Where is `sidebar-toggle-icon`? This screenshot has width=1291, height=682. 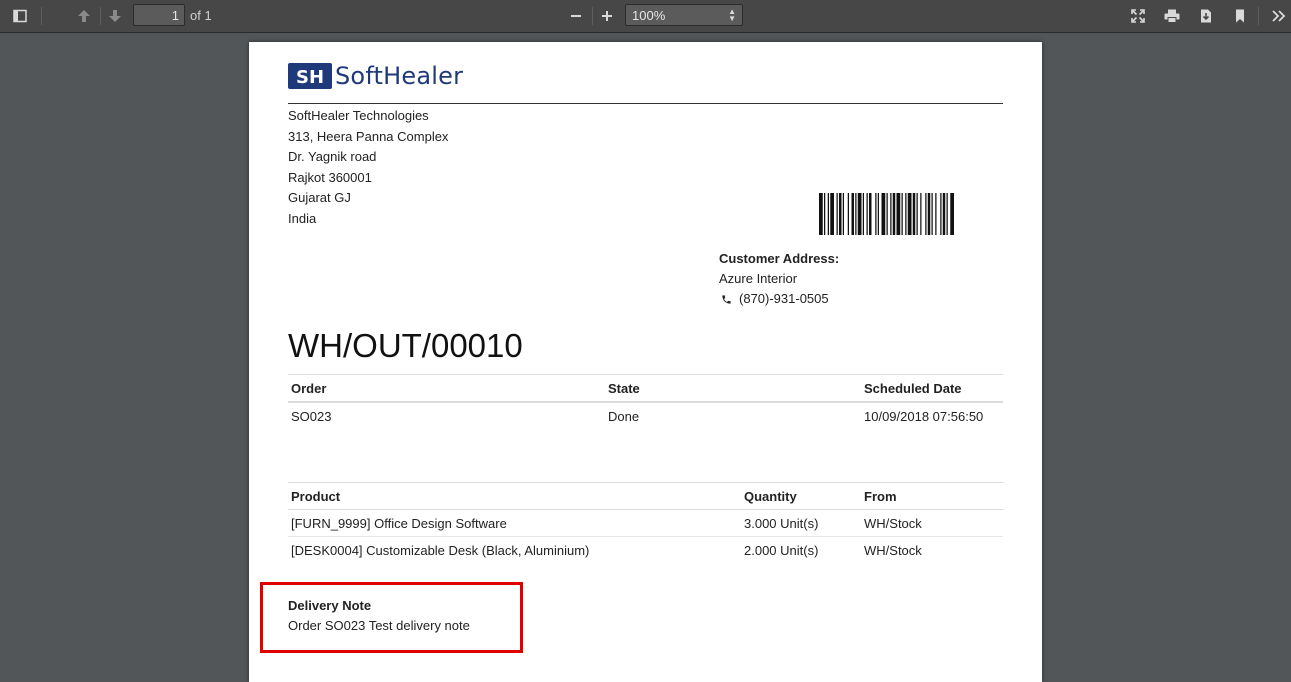
sidebar-toggle-icon is located at coordinates (20, 16).